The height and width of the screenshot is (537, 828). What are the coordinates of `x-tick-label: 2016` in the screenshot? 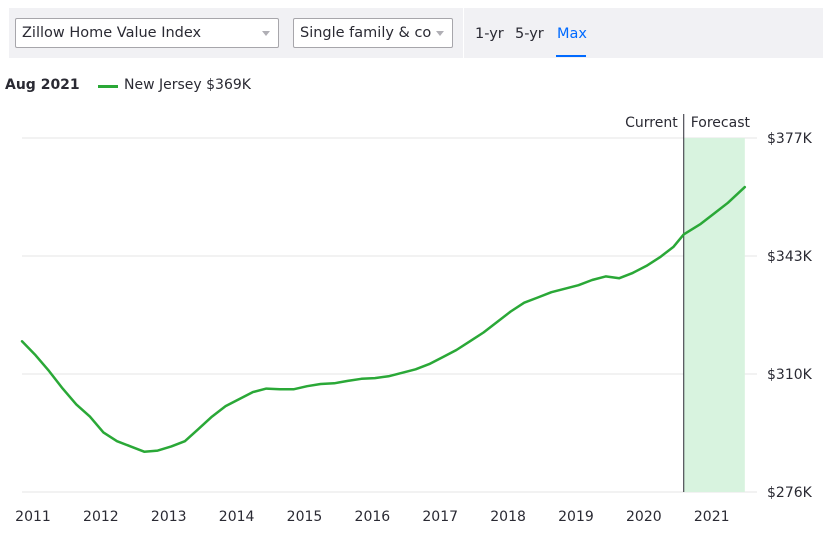 It's located at (373, 517).